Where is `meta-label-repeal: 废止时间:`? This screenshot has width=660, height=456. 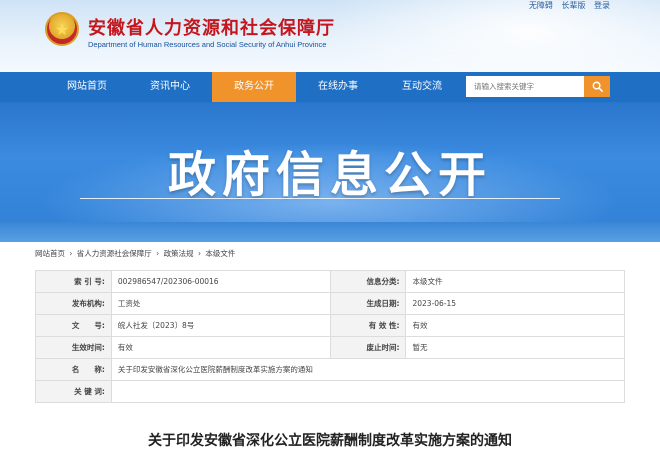 meta-label-repeal: 废止时间: is located at coordinates (368, 347).